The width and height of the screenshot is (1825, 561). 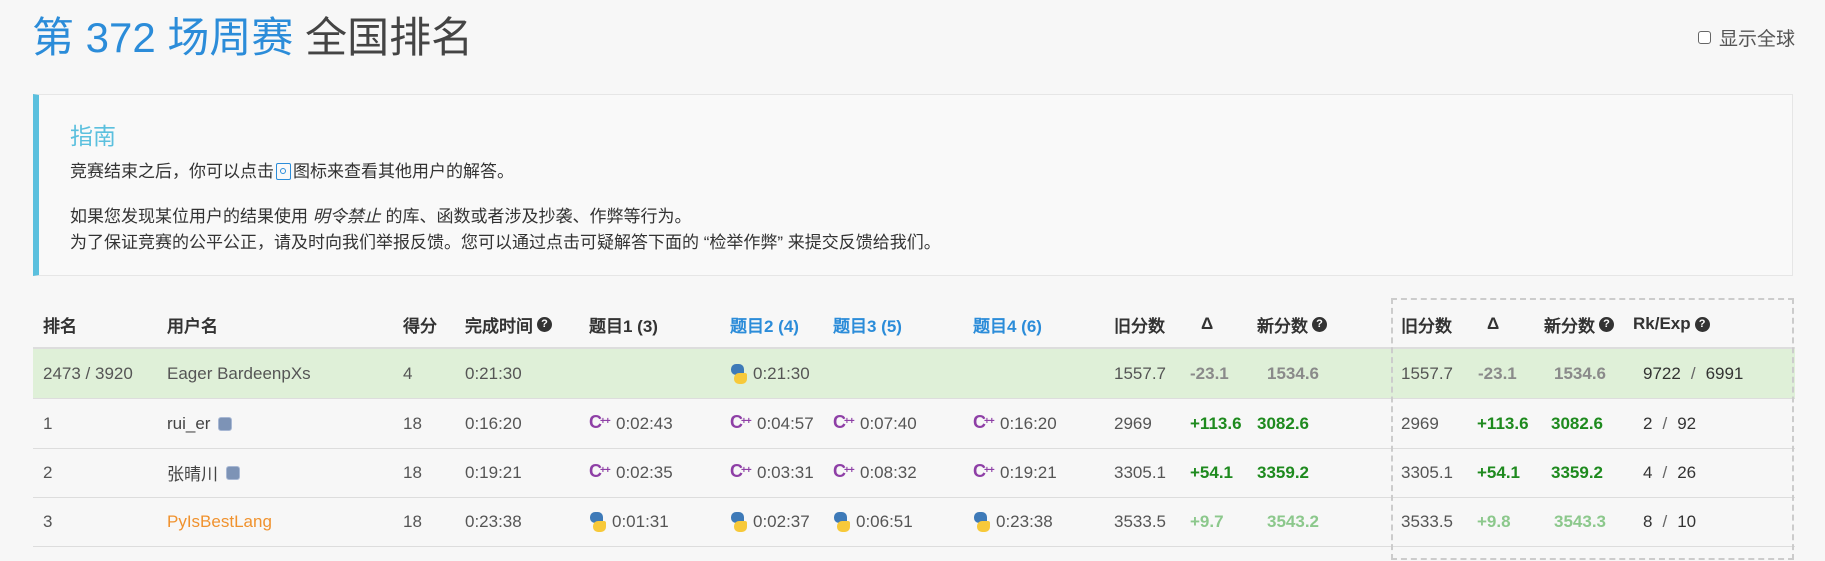 I want to click on delta-2-cell: -23.1, so click(x=1497, y=373).